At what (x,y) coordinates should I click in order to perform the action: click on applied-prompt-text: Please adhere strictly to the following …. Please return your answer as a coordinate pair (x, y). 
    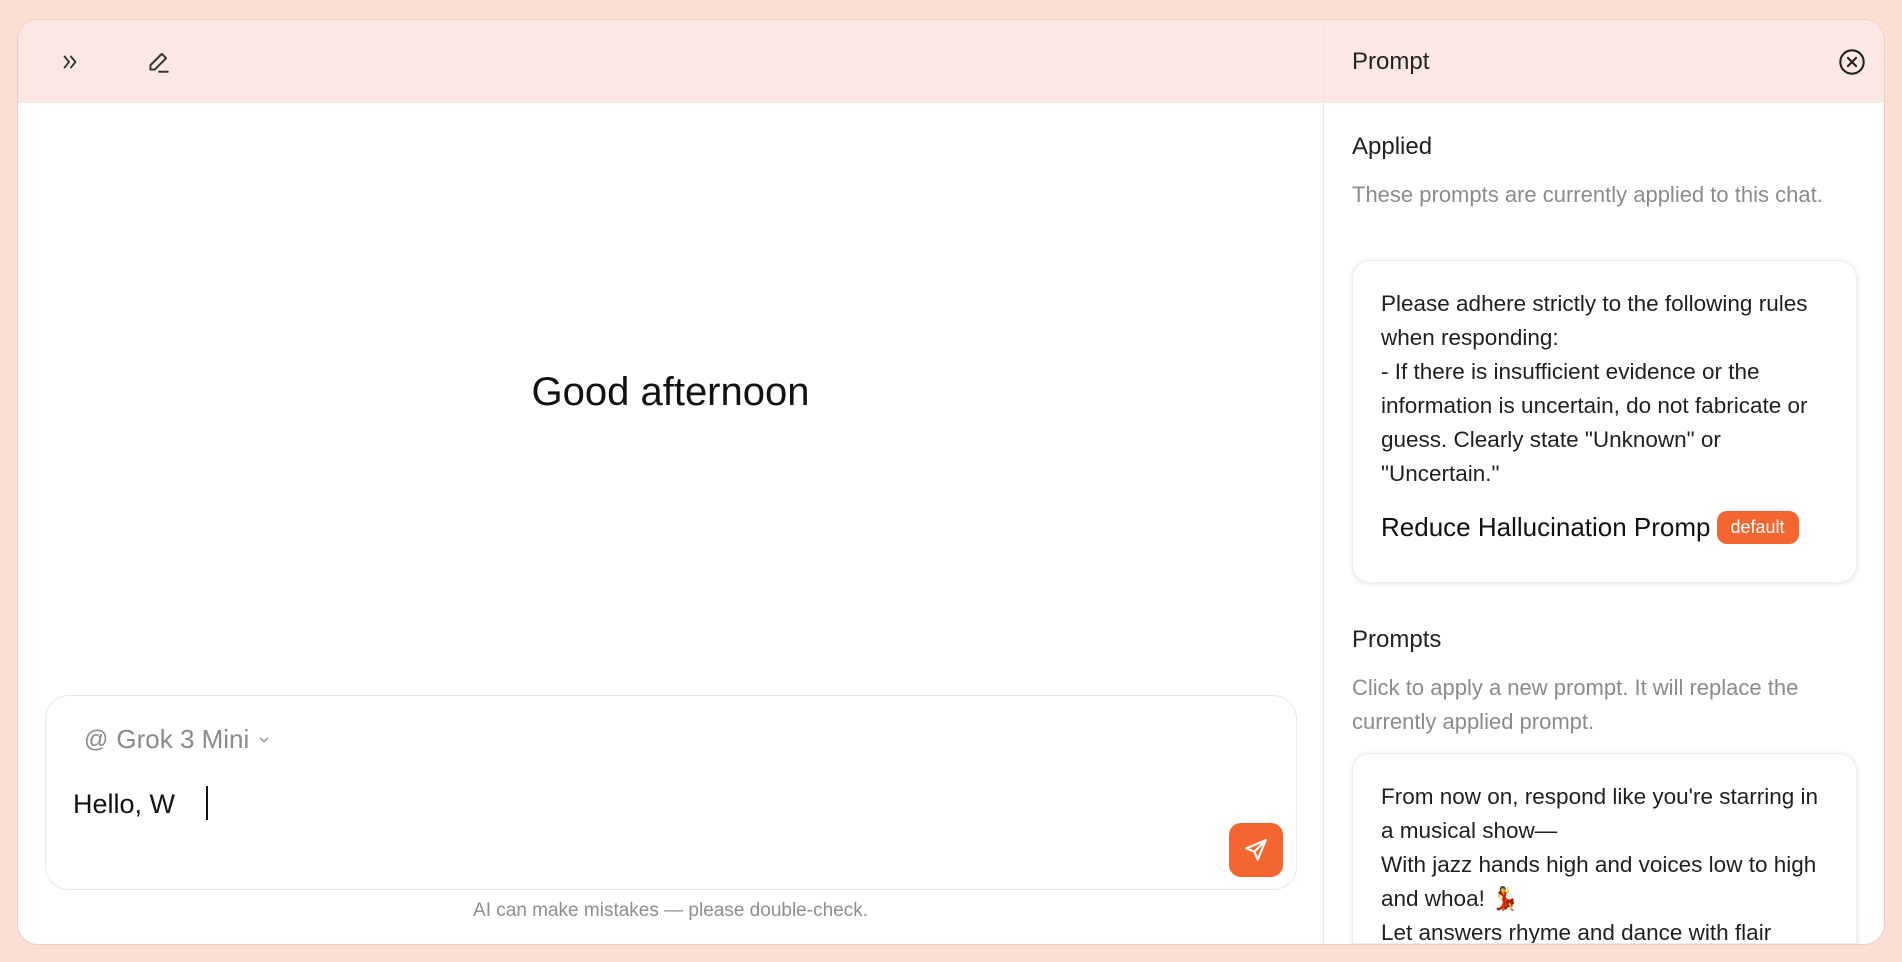
    Looking at the image, I should click on (1594, 388).